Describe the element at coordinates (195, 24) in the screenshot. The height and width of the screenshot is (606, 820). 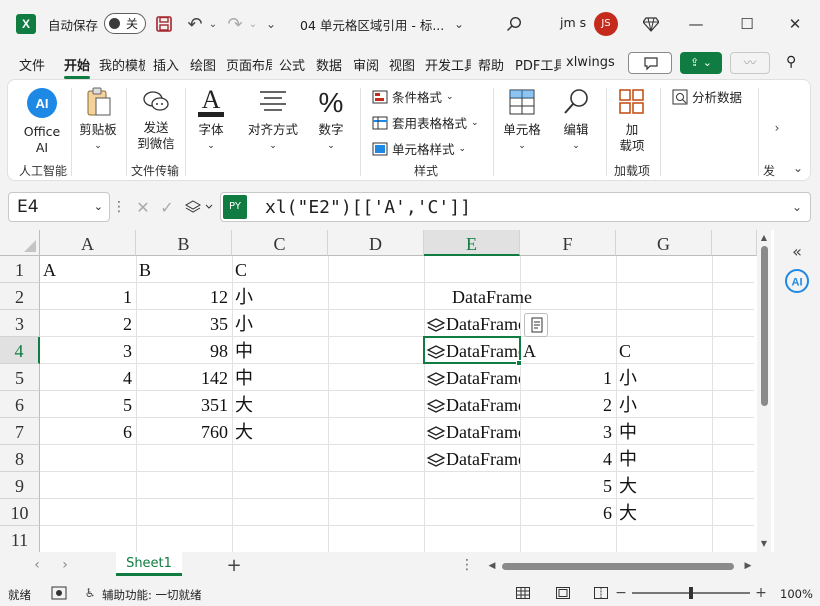
I see `undo-icon: ↶` at that location.